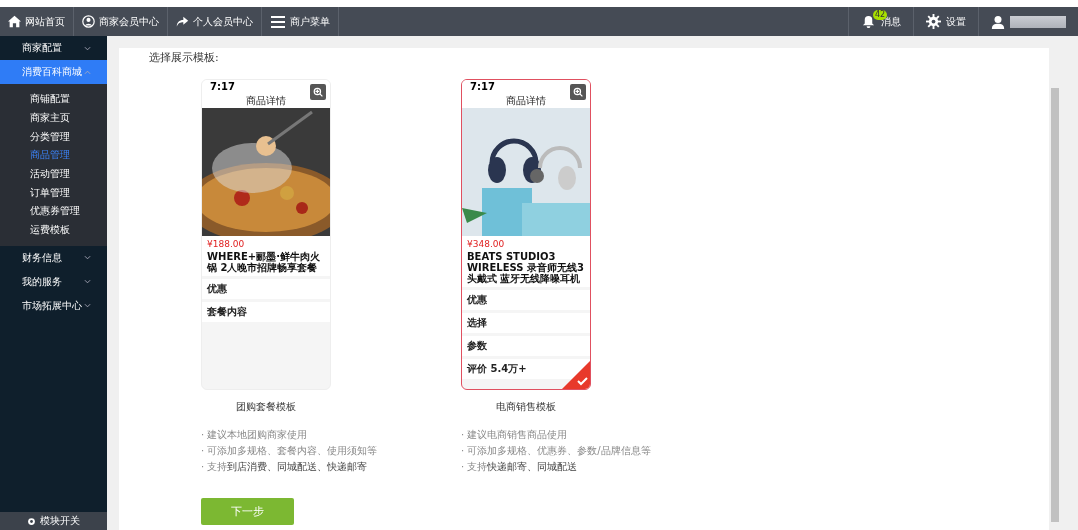 The image size is (1078, 530). Describe the element at coordinates (53, 230) in the screenshot. I see `sidebar-item: 运费模板` at that location.